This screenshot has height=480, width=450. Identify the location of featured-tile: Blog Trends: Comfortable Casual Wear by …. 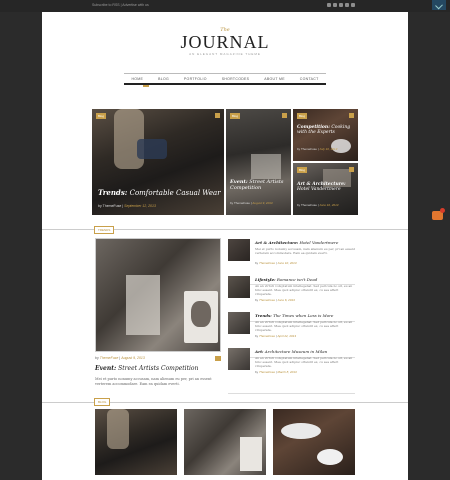
(158, 162).